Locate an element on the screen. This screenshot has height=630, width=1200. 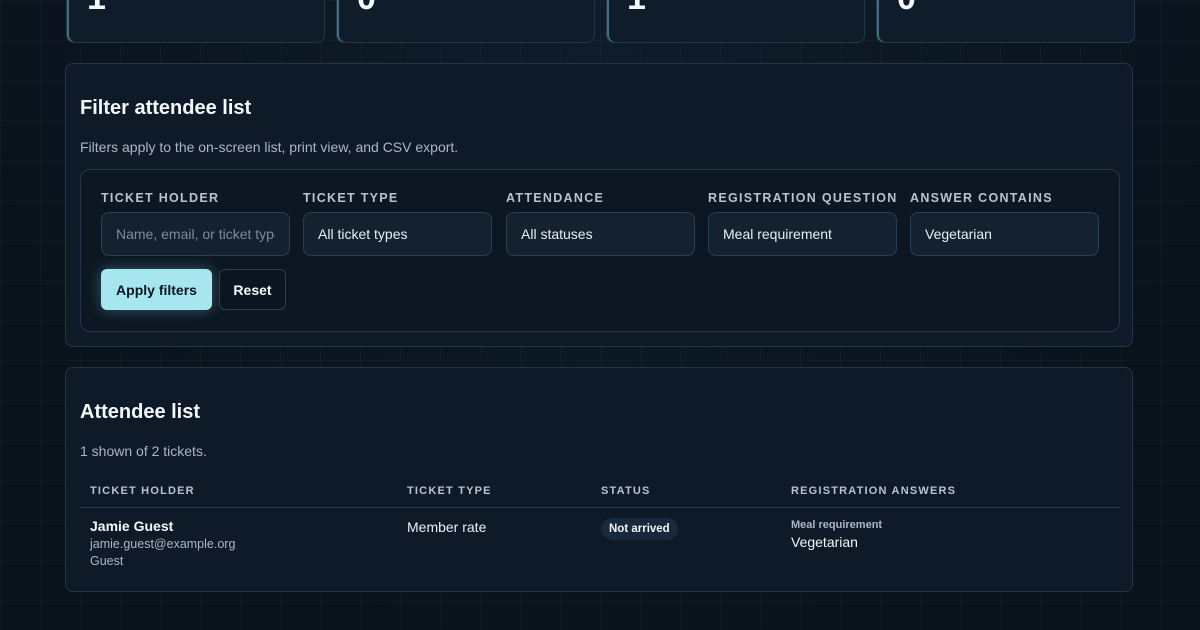
stat-card-1: 1 is located at coordinates (195, 21).